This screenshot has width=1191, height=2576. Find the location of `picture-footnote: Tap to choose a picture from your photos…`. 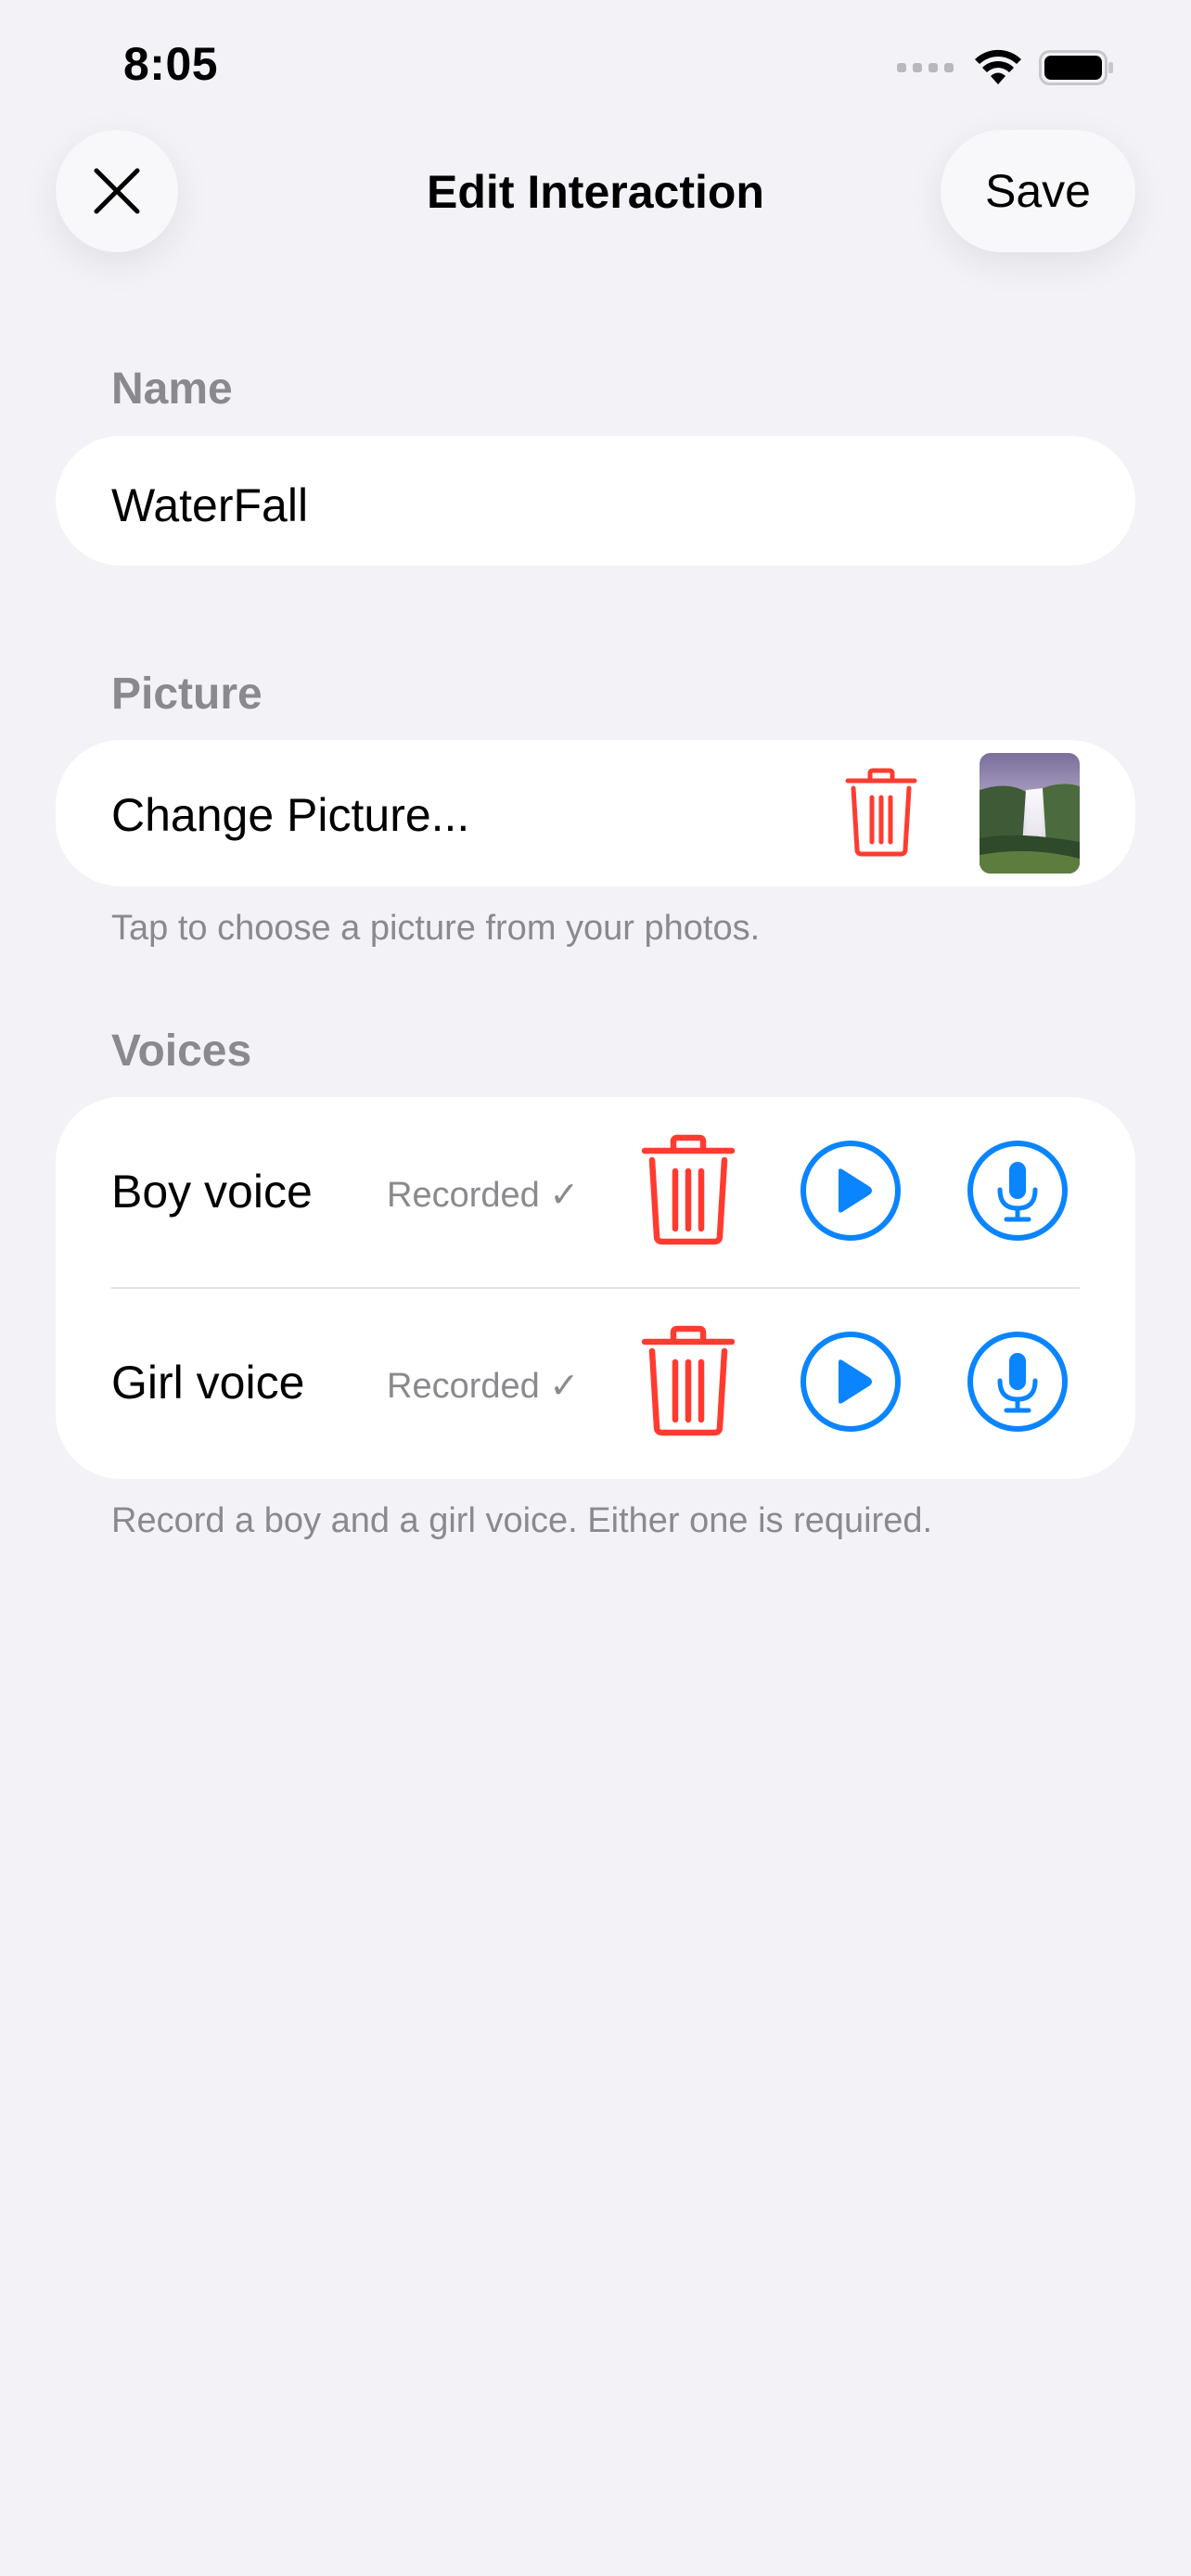

picture-footnote: Tap to choose a picture from your photos… is located at coordinates (436, 928).